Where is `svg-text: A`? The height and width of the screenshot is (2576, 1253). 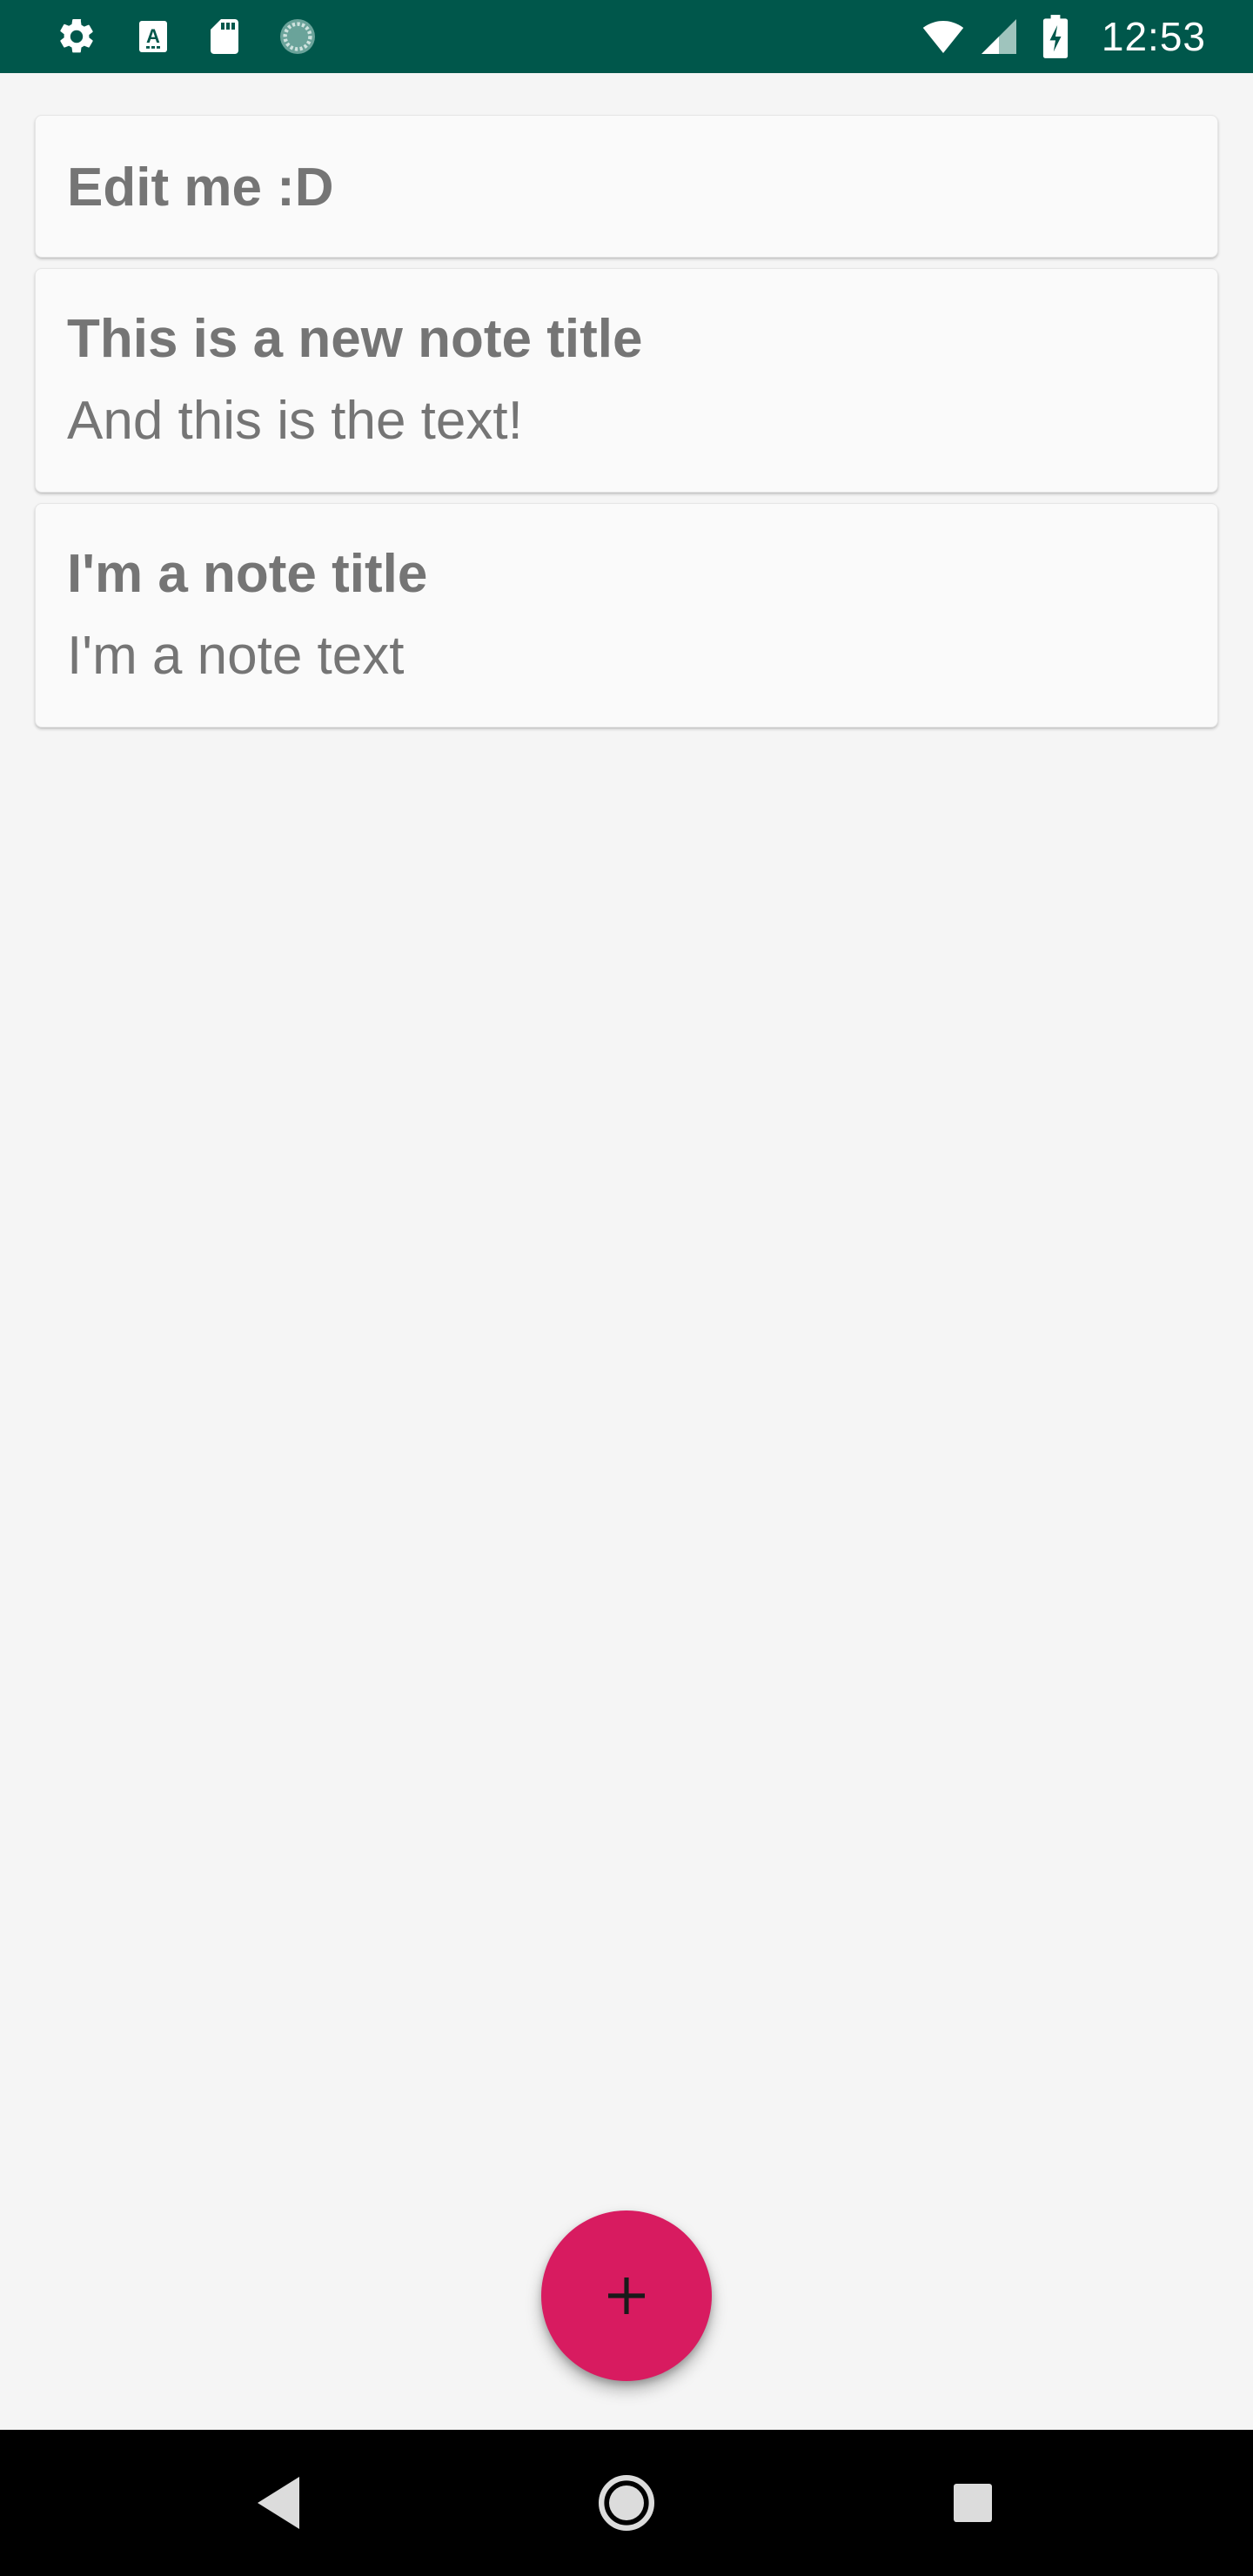 svg-text: A is located at coordinates (153, 36).